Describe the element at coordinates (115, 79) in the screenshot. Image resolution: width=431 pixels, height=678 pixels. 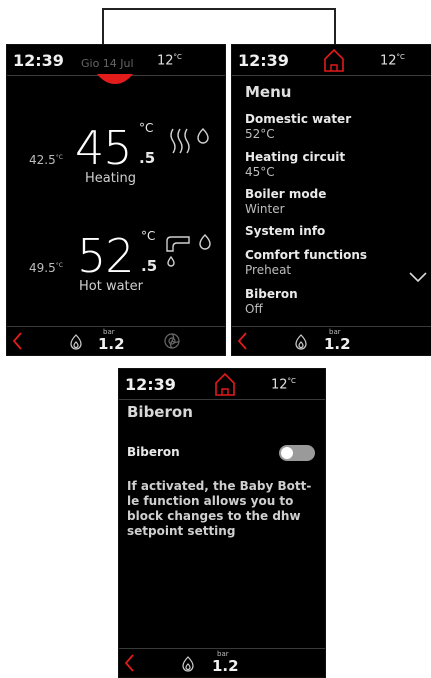
I see `menu-pull-tab` at that location.